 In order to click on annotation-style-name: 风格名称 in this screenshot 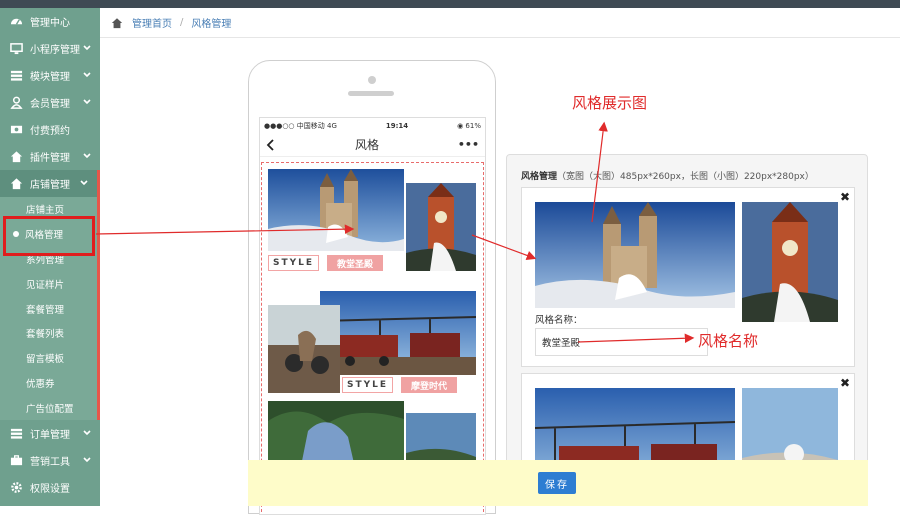, I will do `click(728, 341)`.